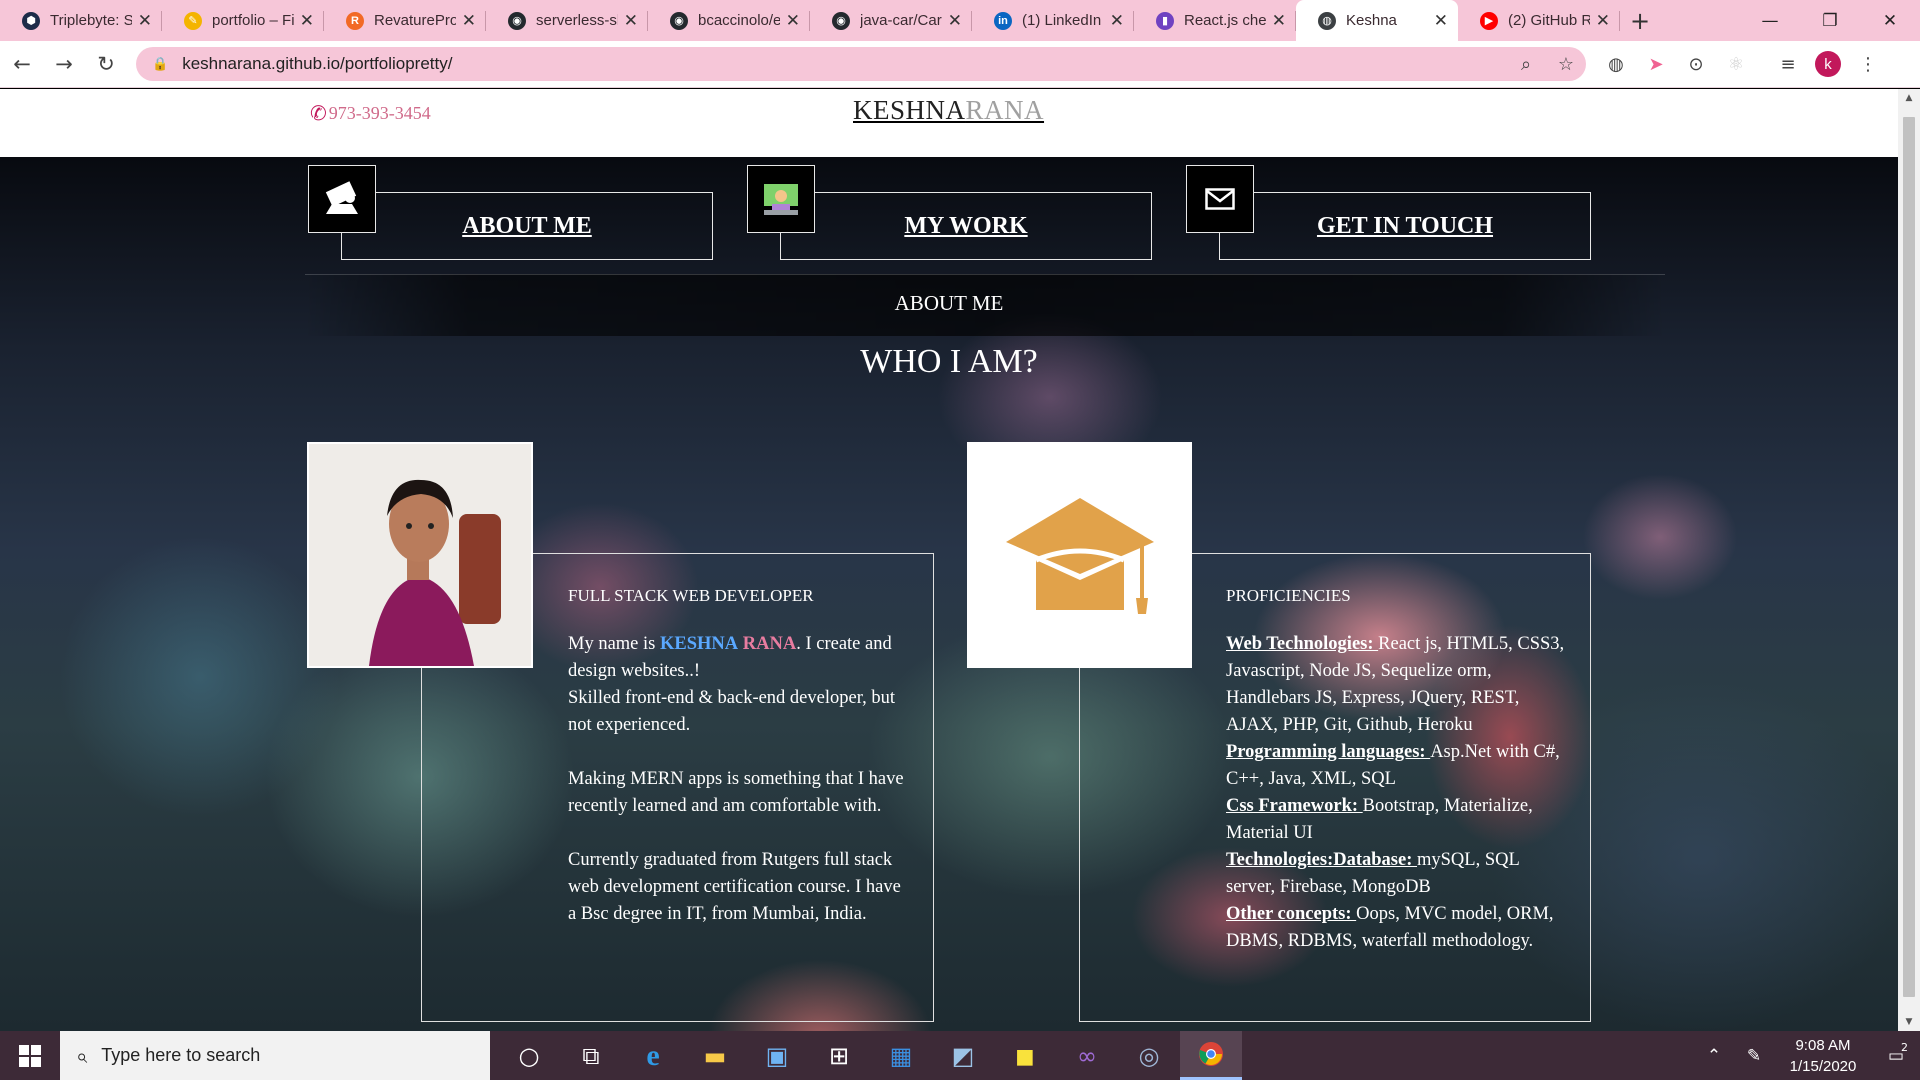 The image size is (1920, 1080). I want to click on coder-icon, so click(781, 199).